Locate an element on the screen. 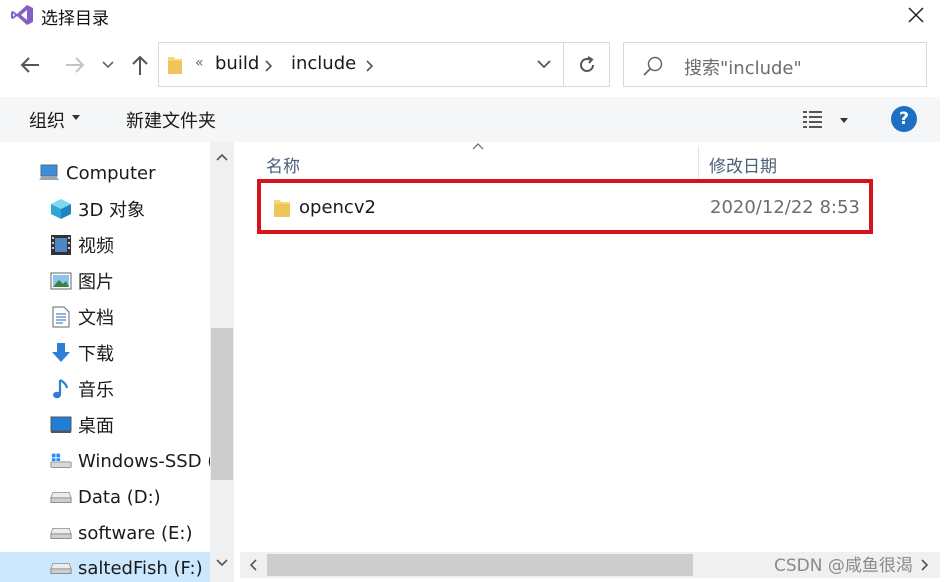  arrow-up-icon is located at coordinates (140, 65).